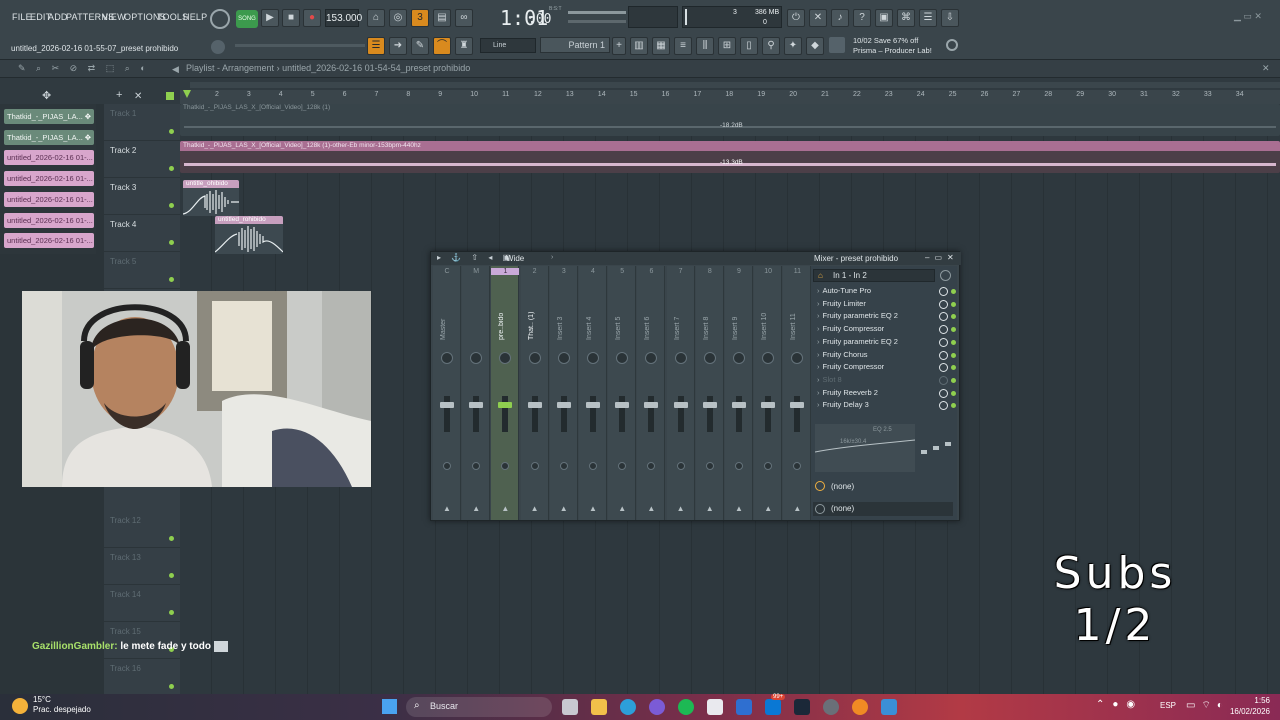 The image size is (1280, 720). Describe the element at coordinates (505, 393) in the screenshot. I see `mixer-strip: 1 pre..bido ▲` at that location.